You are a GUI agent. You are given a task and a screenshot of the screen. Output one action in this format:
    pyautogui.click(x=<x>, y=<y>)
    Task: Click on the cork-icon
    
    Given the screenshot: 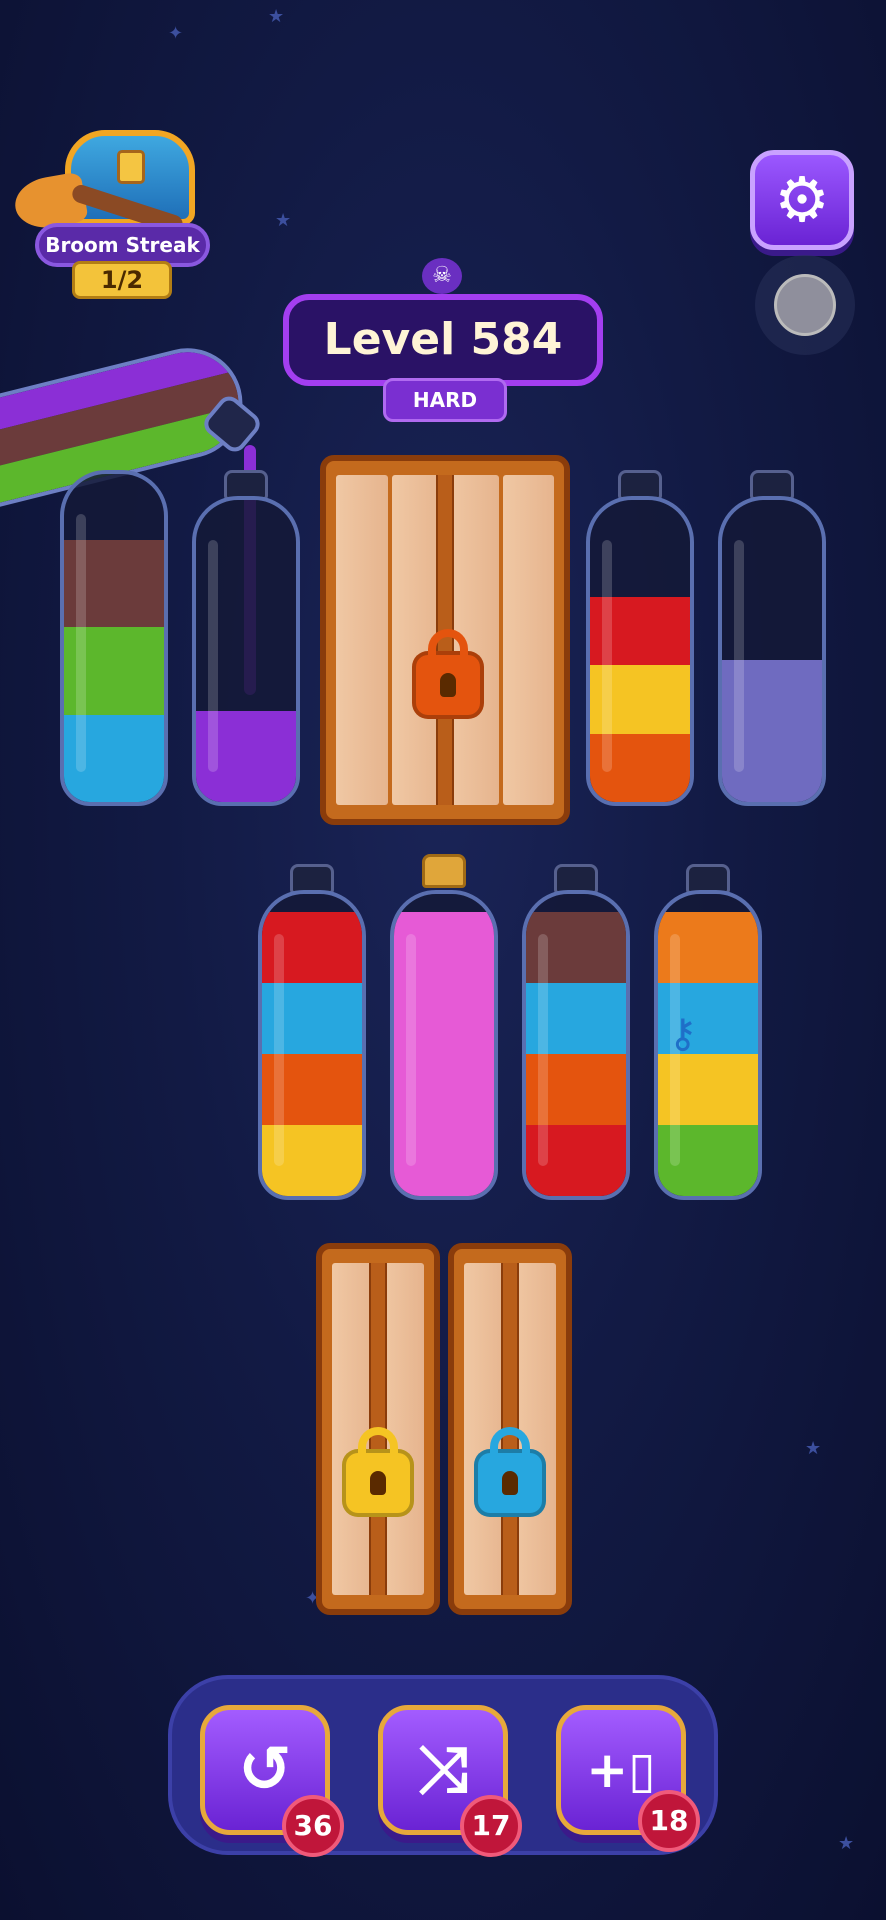 What is the action you would take?
    pyautogui.click(x=444, y=871)
    